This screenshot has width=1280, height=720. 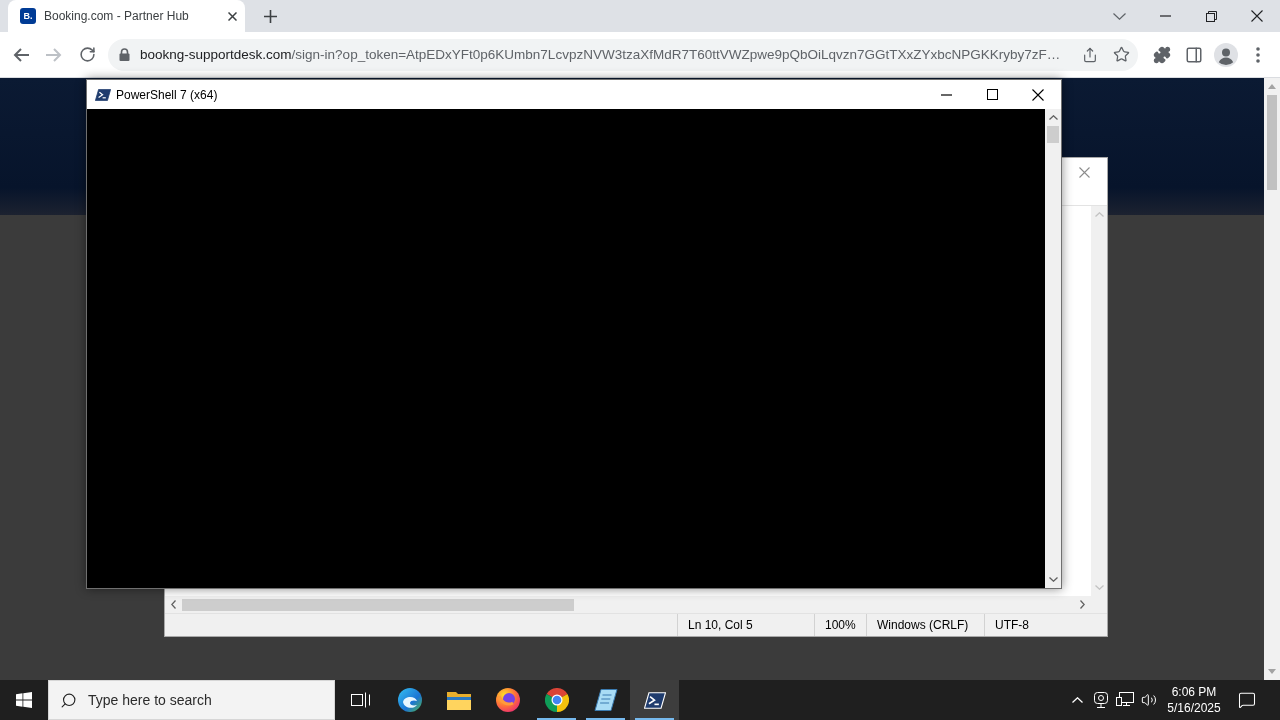 I want to click on star-icon, so click(x=1121, y=54).